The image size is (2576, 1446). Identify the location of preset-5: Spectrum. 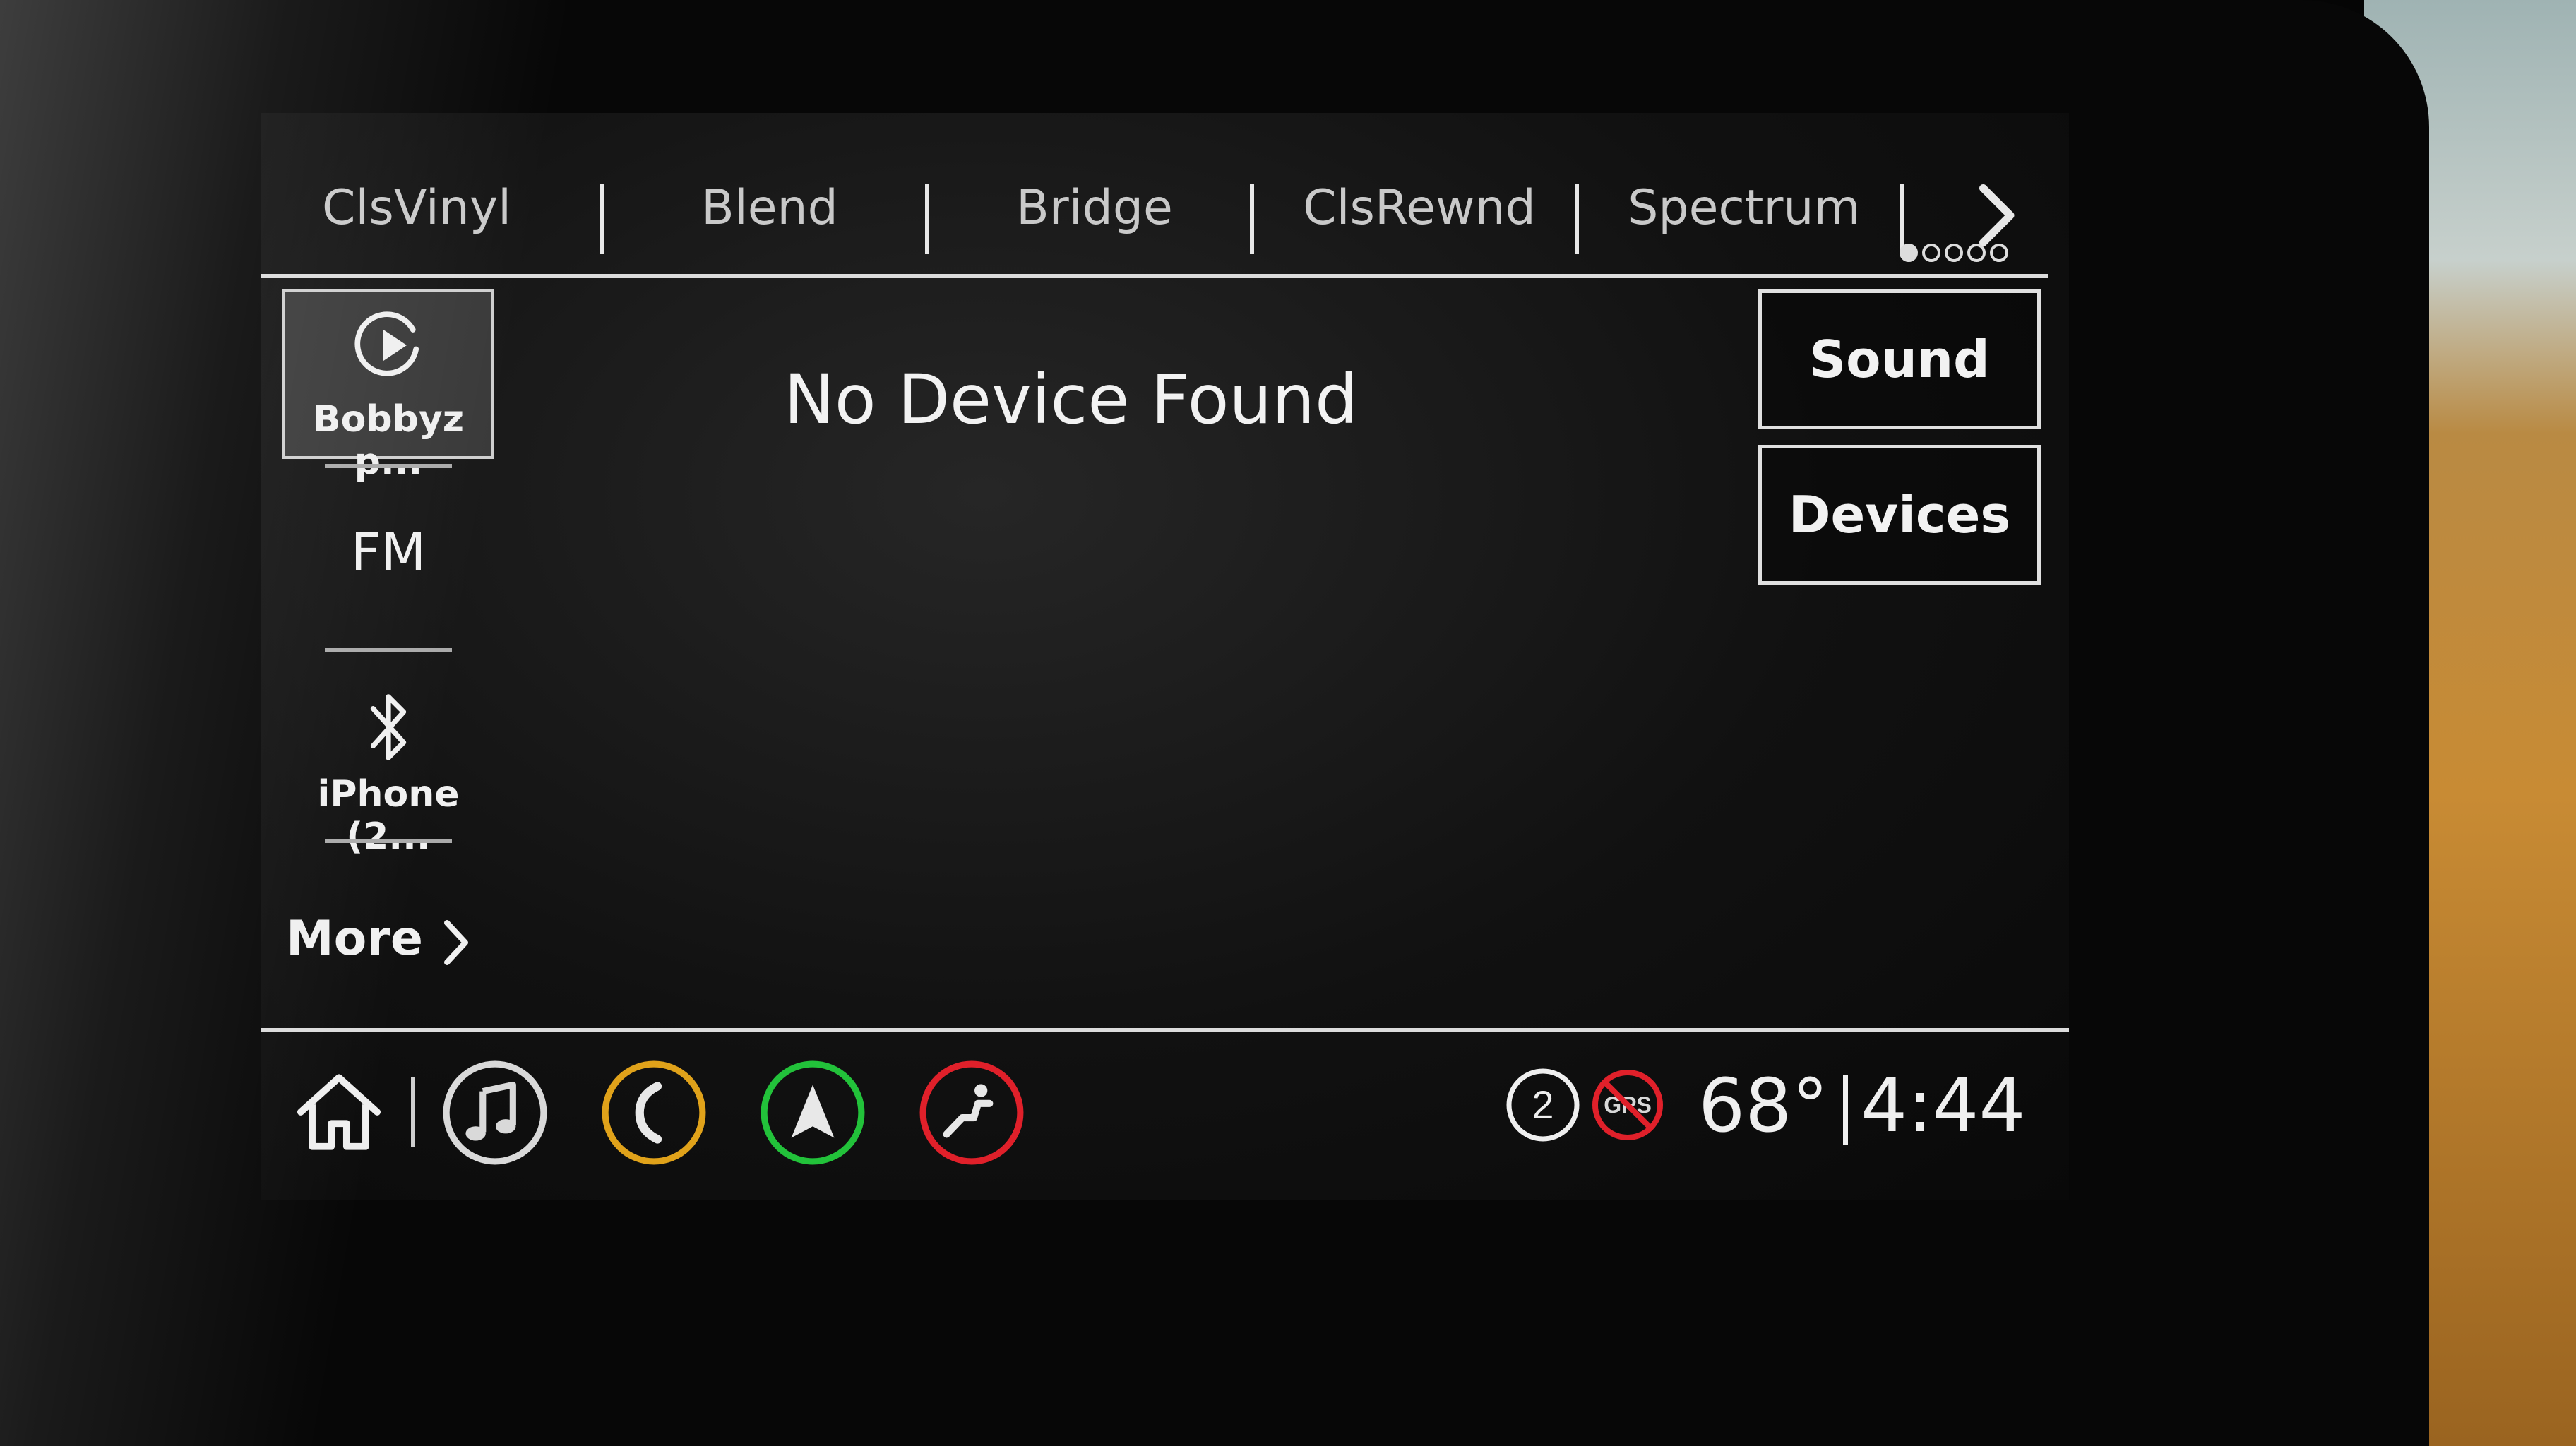
(1744, 208).